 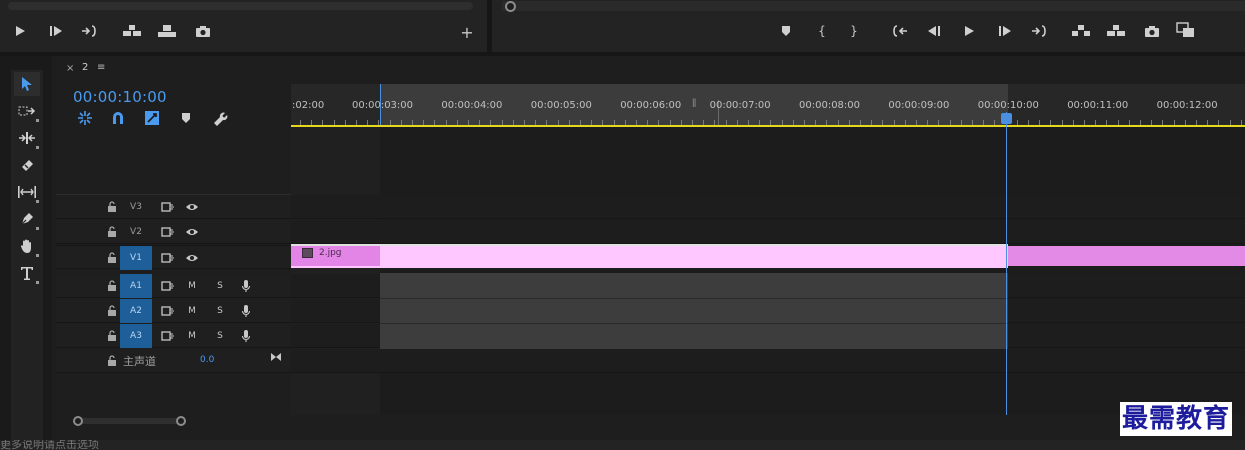 I want to click on clip-continuation, so click(x=1126, y=256).